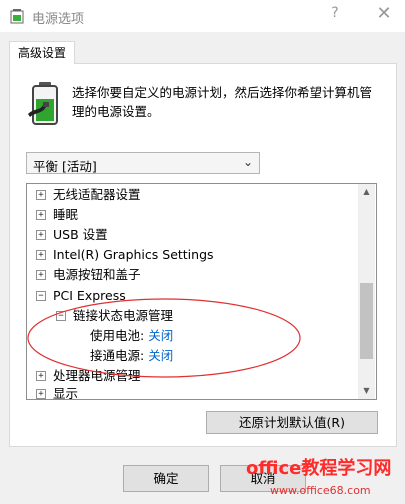 The image size is (405, 504). Describe the element at coordinates (143, 163) in the screenshot. I see `power-plan-dropdown: 平衡 [活动] ⌄` at that location.